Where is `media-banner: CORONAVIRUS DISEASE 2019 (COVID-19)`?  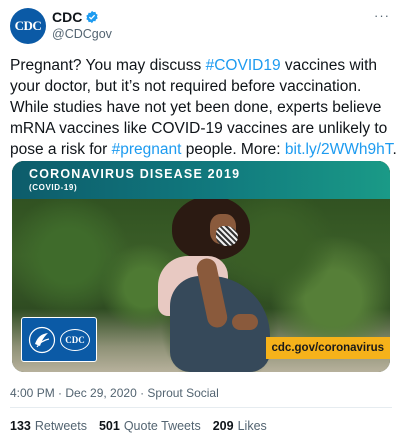
media-banner: CORONAVIRUS DISEASE 2019 (COVID-19) is located at coordinates (201, 180).